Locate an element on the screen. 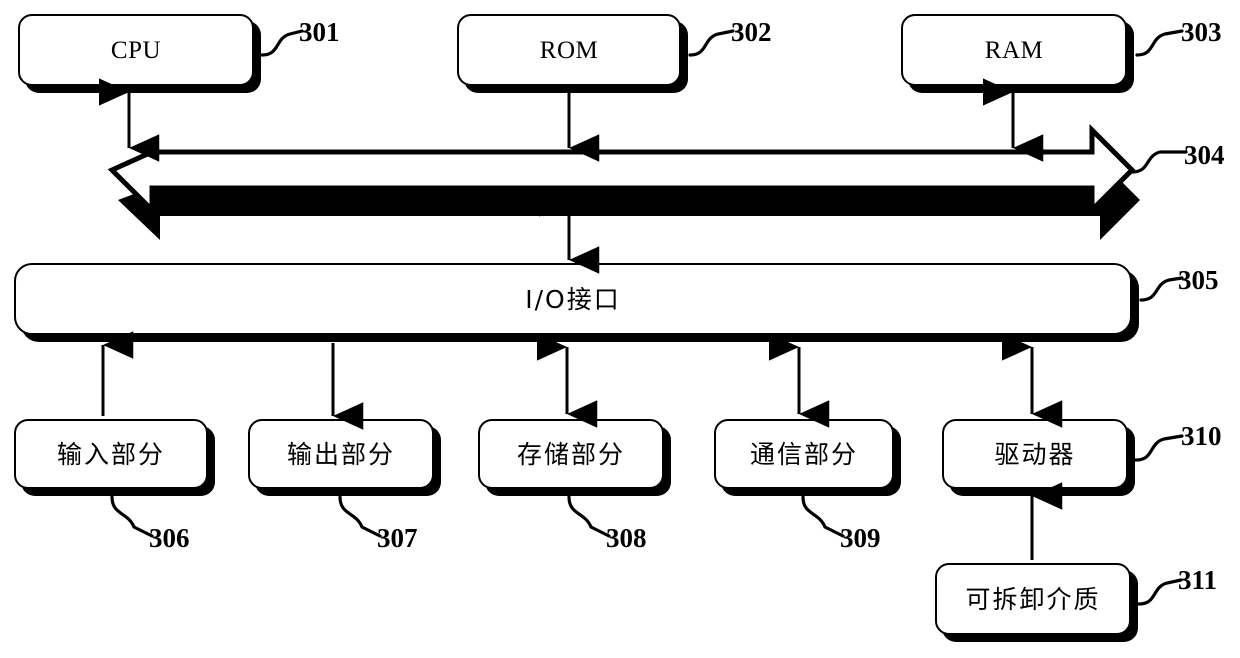  block-communication-part: 通信部分 is located at coordinates (804, 454).